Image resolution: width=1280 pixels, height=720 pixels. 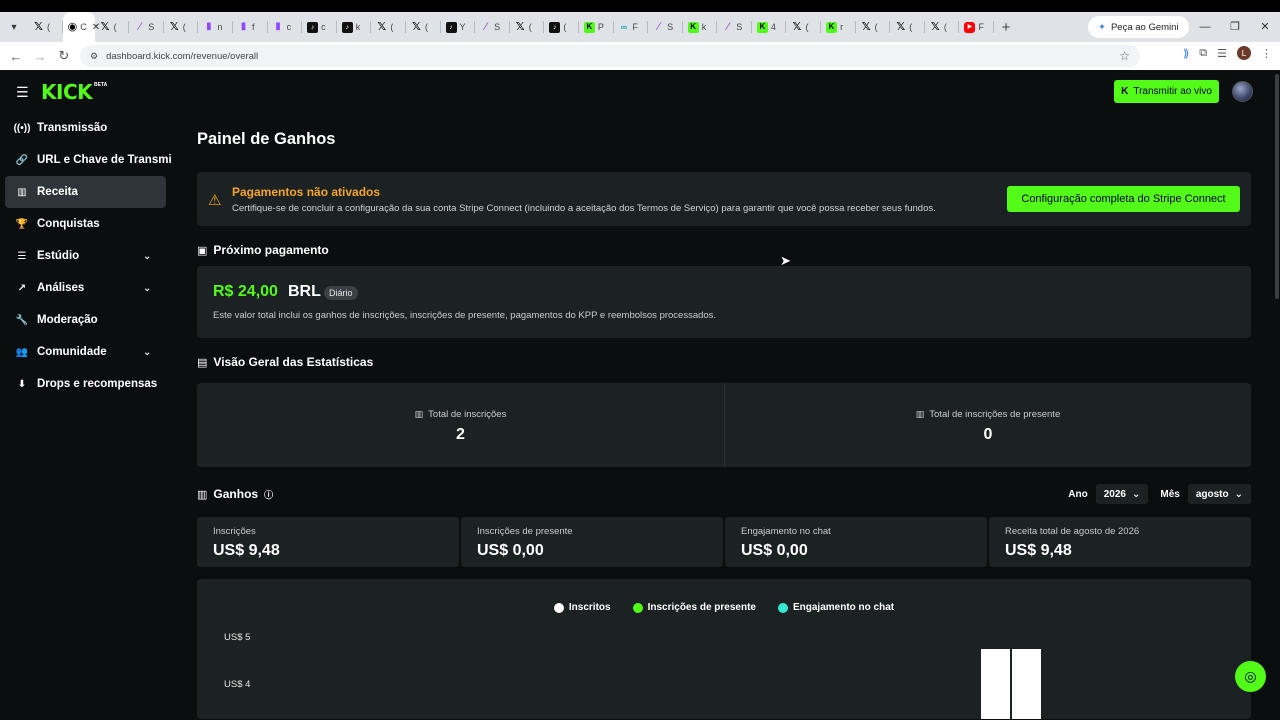 I want to click on kick-icon: K, so click(x=589, y=27).